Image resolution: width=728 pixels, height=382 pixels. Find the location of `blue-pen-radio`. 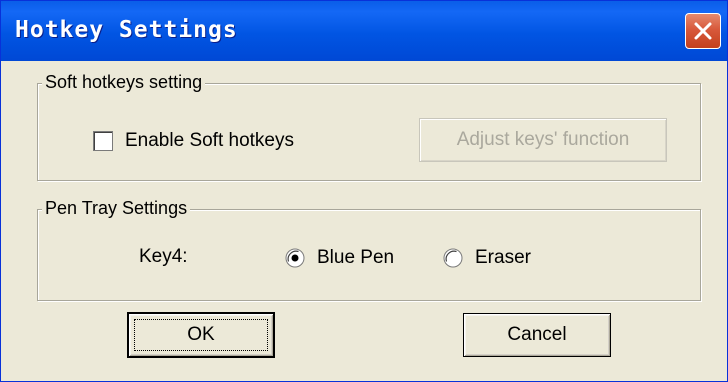

blue-pen-radio is located at coordinates (295, 258).